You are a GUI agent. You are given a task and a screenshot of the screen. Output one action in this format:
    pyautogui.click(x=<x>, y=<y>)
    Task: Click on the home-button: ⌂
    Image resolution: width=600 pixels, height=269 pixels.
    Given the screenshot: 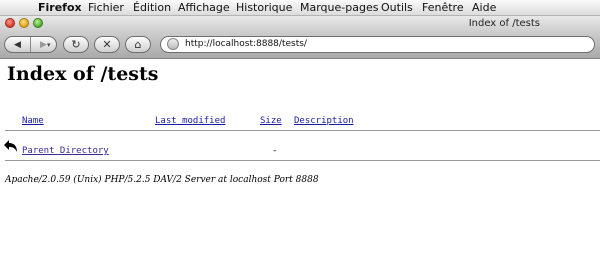 What is the action you would take?
    pyautogui.click(x=138, y=44)
    